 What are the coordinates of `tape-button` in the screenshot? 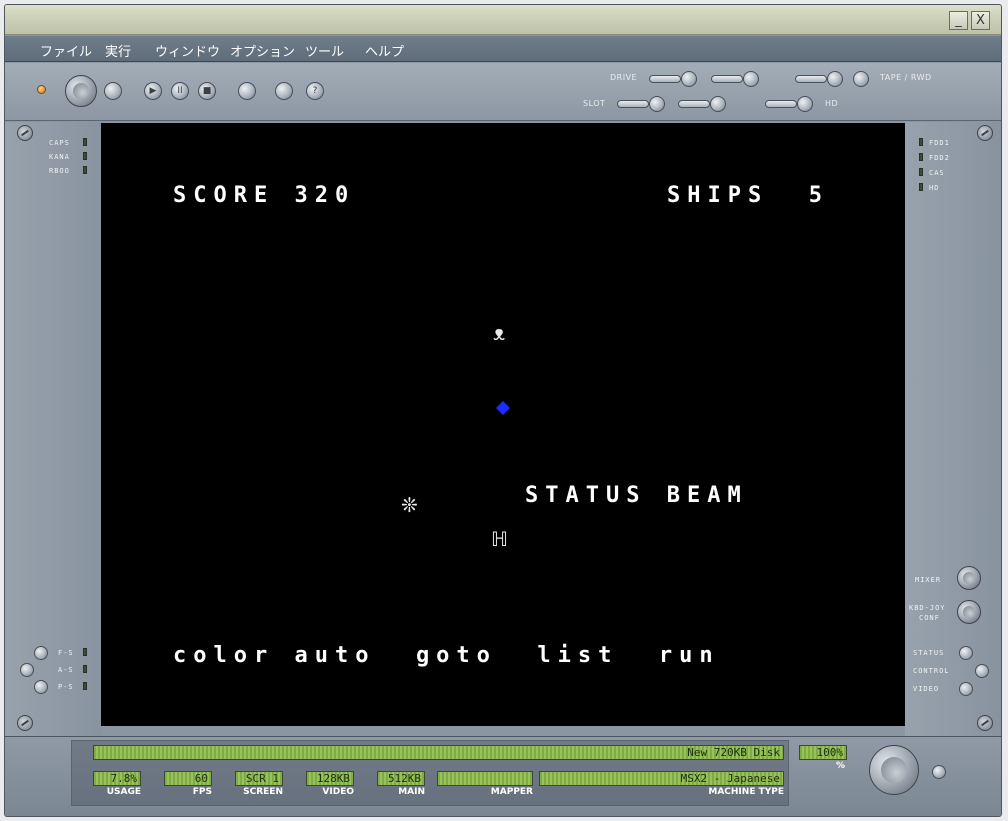 It's located at (835, 79).